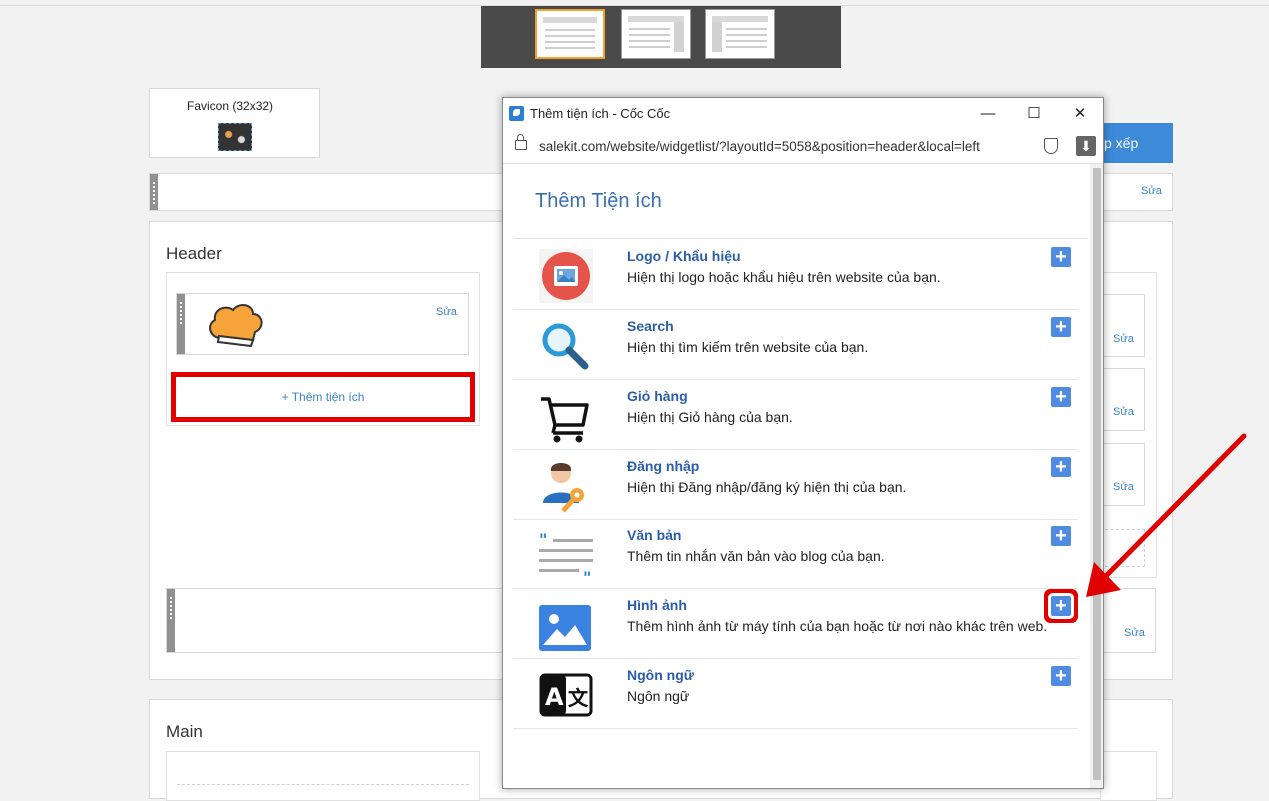 This screenshot has height=801, width=1269. What do you see at coordinates (235, 137) in the screenshot?
I see `favicon-image` at bounding box center [235, 137].